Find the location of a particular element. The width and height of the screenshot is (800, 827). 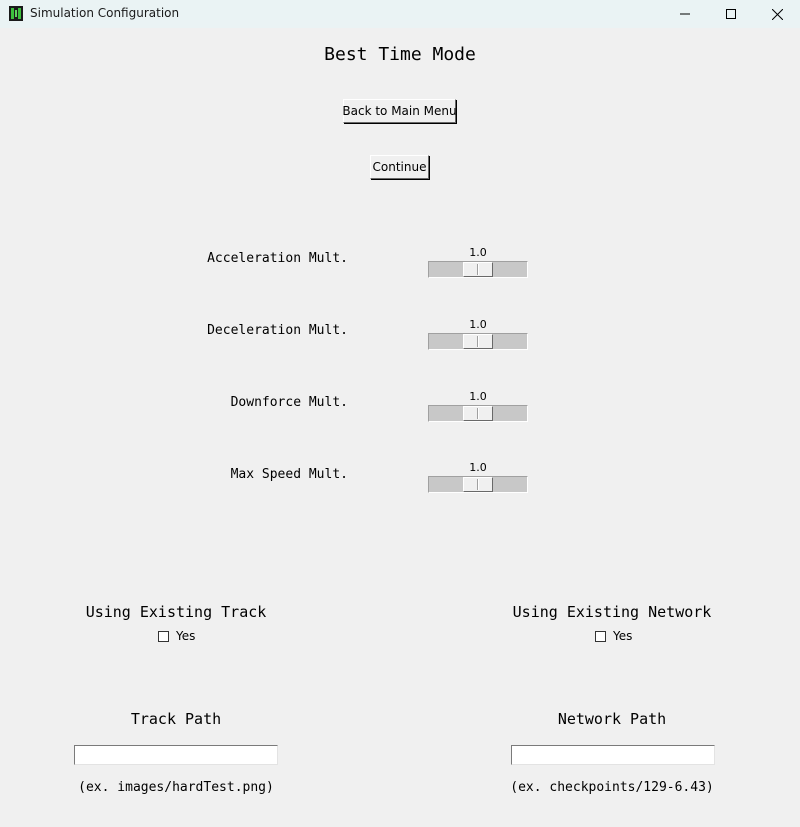

network-path-hint: (ex. checkpoints/129-6.43) is located at coordinates (612, 787).